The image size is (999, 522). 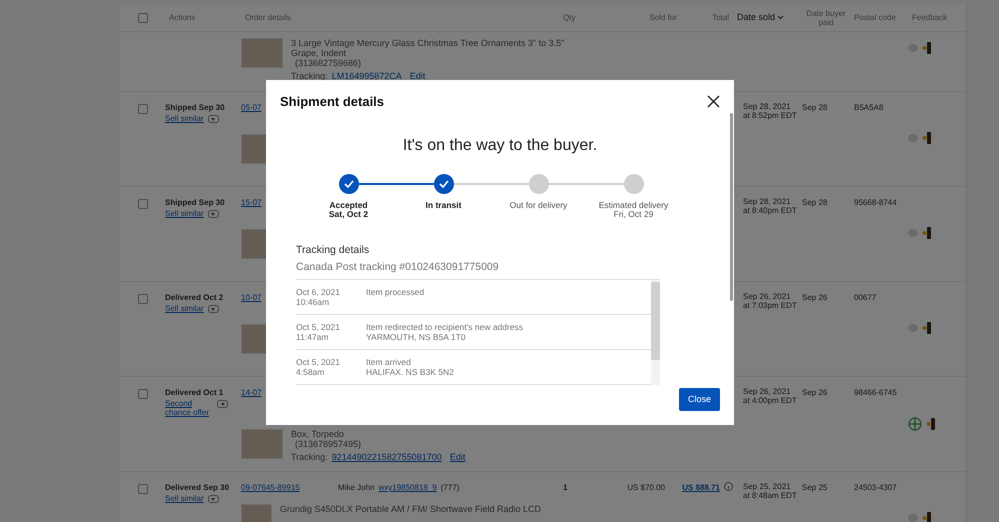 What do you see at coordinates (311, 372) in the screenshot?
I see `event-time: 4:58am` at bounding box center [311, 372].